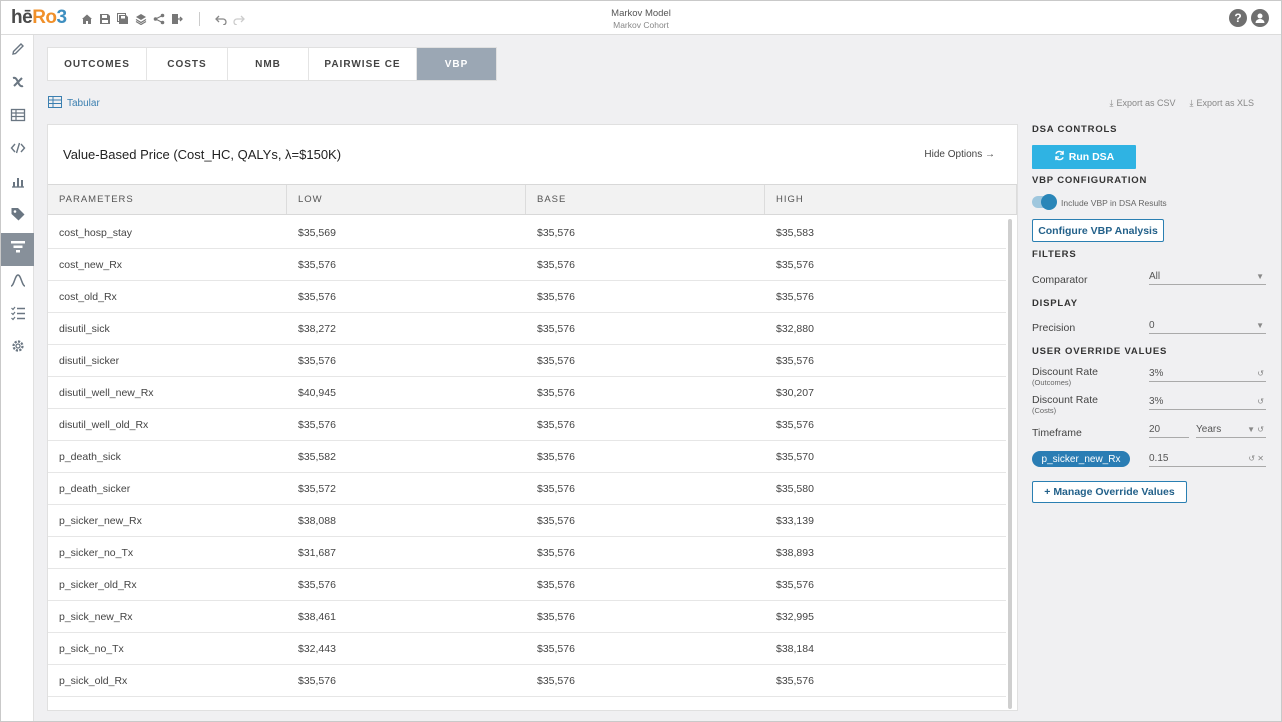 The width and height of the screenshot is (1282, 722). Describe the element at coordinates (527, 649) in the screenshot. I see `table-row: p_sick_no_Tx $32,443 $35,576 $38,184` at that location.